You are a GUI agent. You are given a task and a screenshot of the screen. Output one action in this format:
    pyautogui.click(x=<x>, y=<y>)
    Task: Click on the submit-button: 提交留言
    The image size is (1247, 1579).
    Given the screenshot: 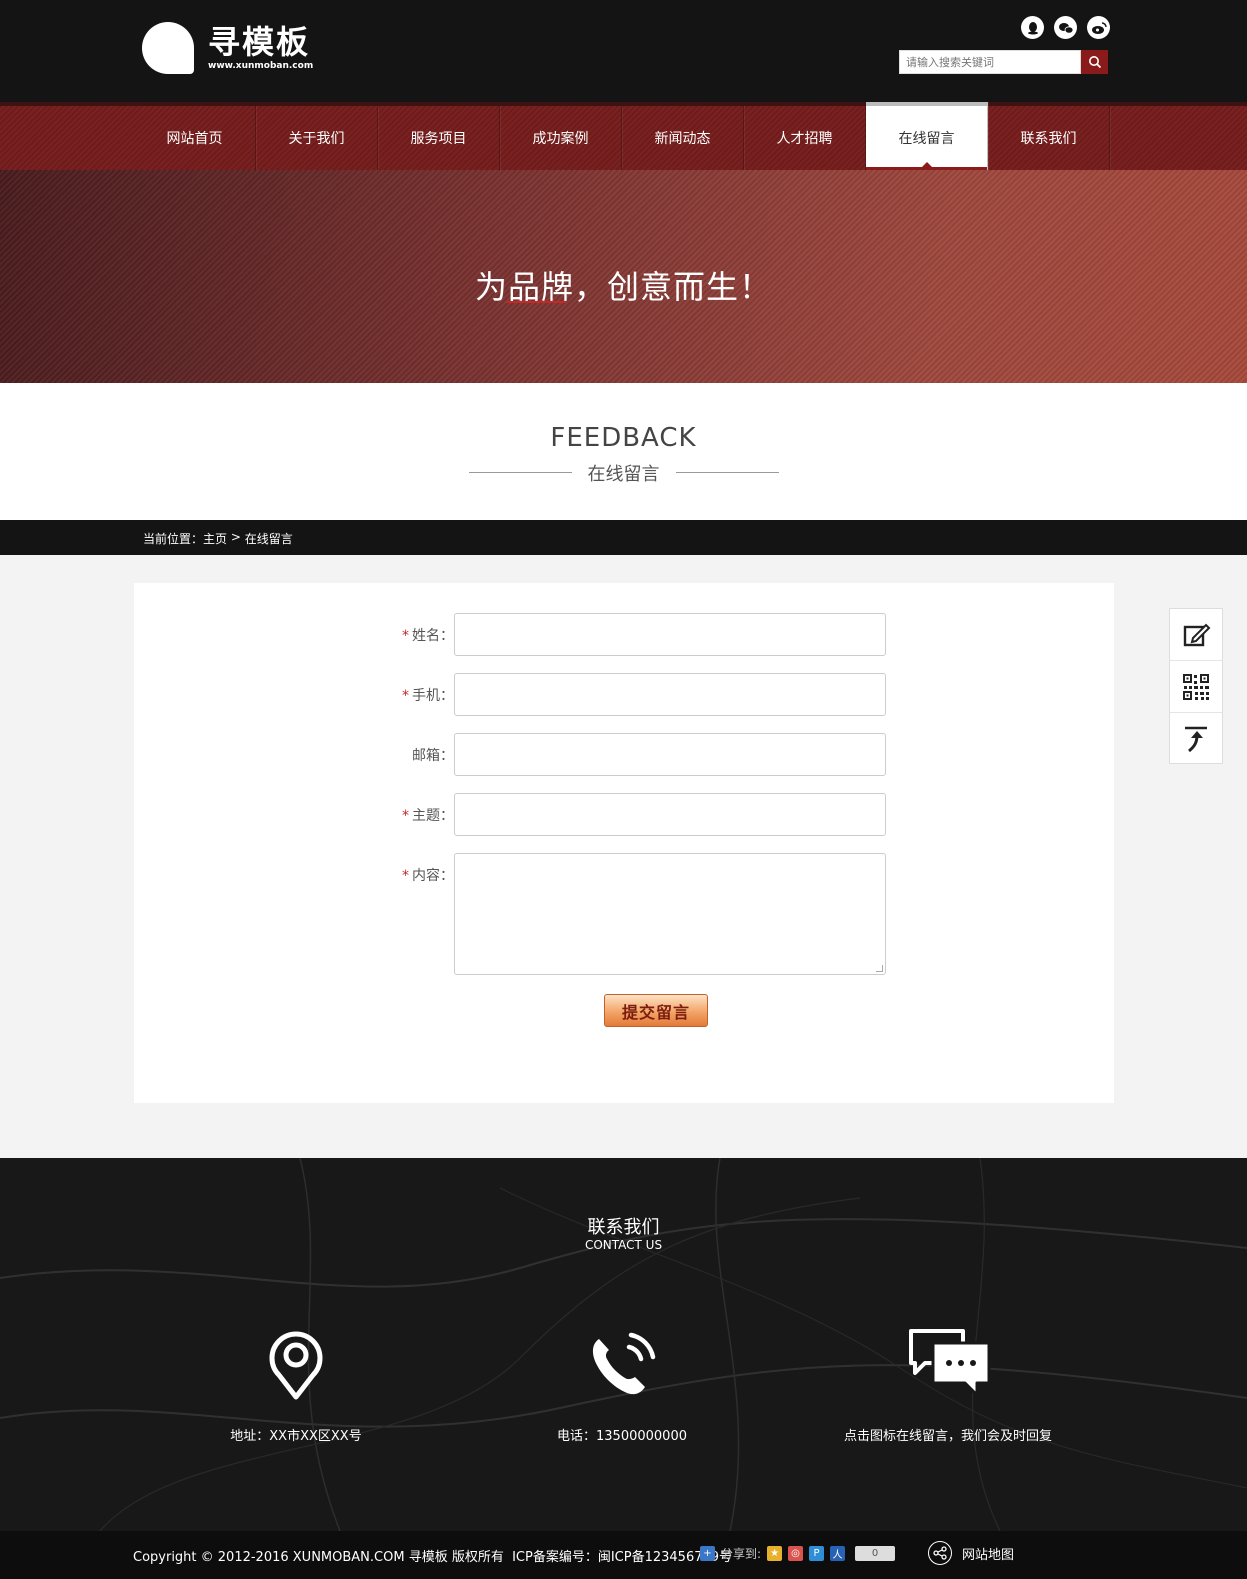 What is the action you would take?
    pyautogui.click(x=656, y=1010)
    